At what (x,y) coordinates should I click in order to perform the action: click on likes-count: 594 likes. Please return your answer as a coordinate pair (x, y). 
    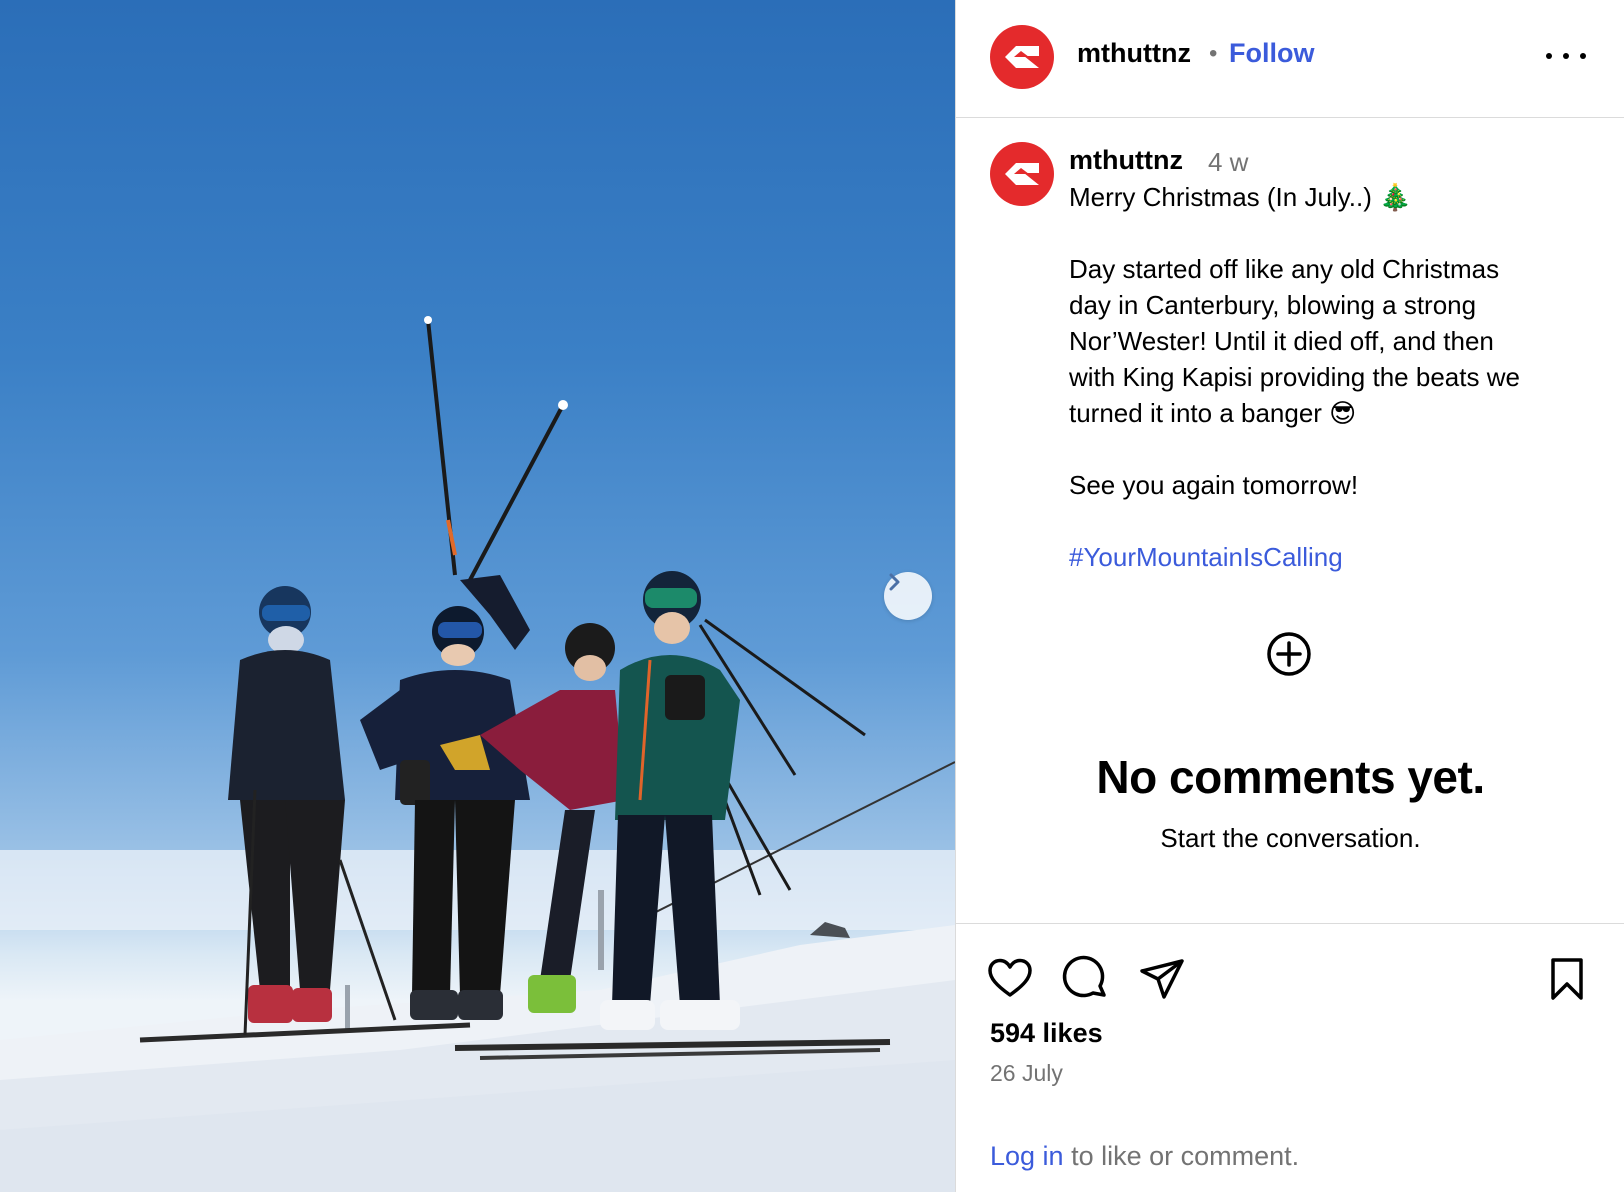
    Looking at the image, I should click on (1046, 1033).